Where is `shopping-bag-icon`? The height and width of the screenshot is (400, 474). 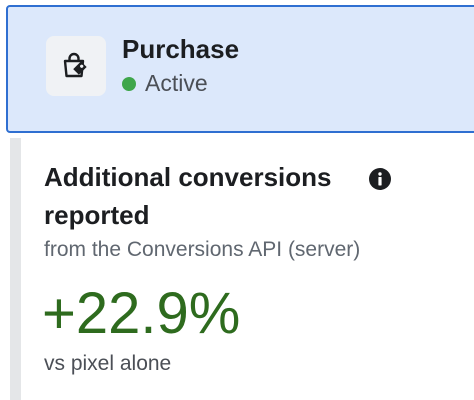 shopping-bag-icon is located at coordinates (75, 65).